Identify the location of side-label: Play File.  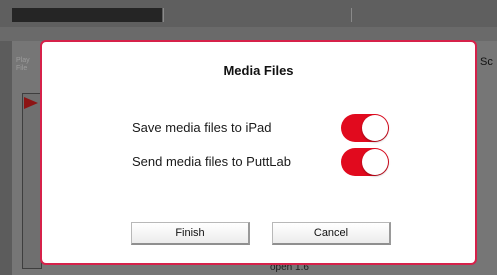
(23, 65).